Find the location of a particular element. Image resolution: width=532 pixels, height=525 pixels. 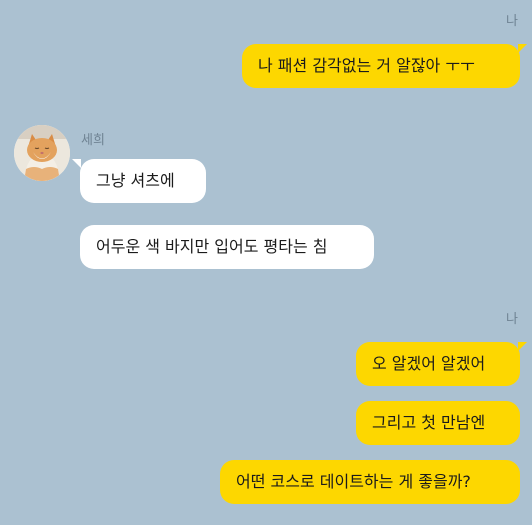

message-bubble-theirs: 그냥 셔츠에 is located at coordinates (143, 181).